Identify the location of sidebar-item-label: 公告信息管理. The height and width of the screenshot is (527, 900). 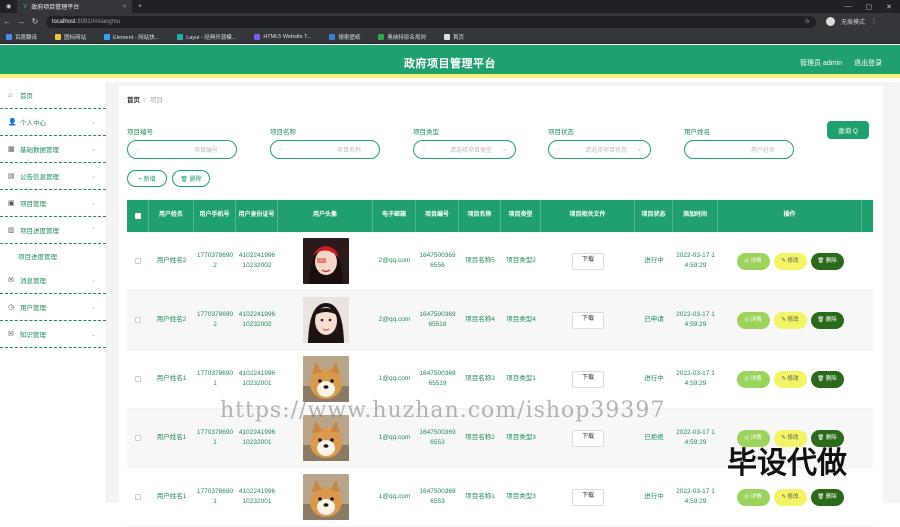
(39, 176).